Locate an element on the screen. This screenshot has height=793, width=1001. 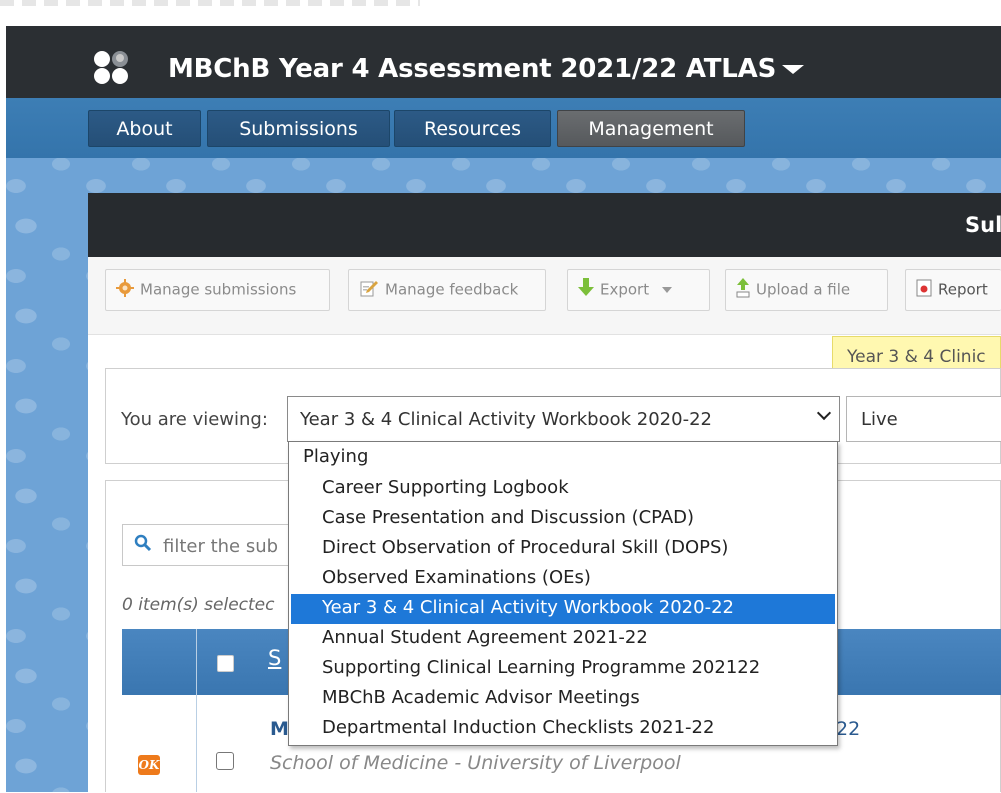
dropdown-caret-icon is located at coordinates (666, 290).